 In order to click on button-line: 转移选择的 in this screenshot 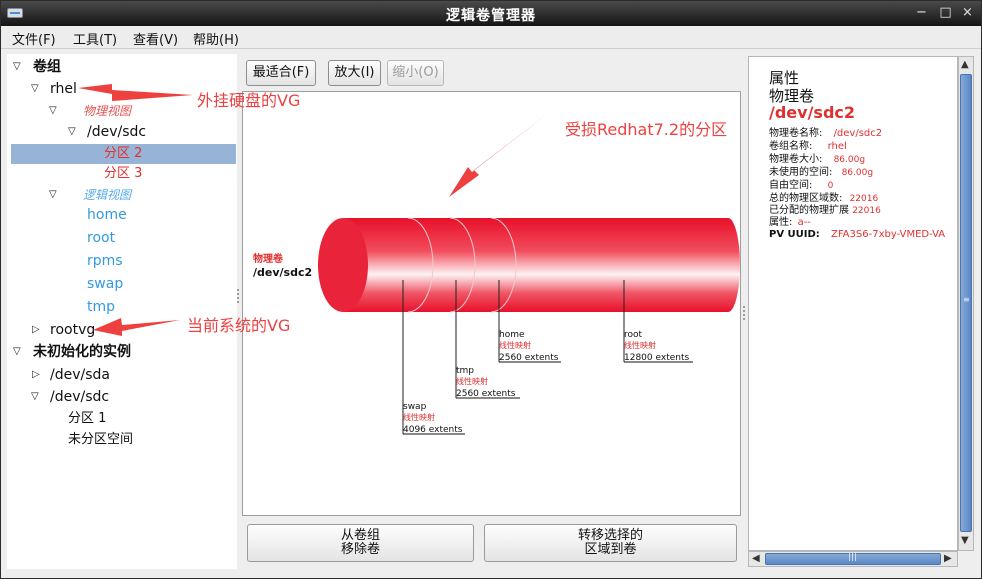, I will do `click(610, 535)`.